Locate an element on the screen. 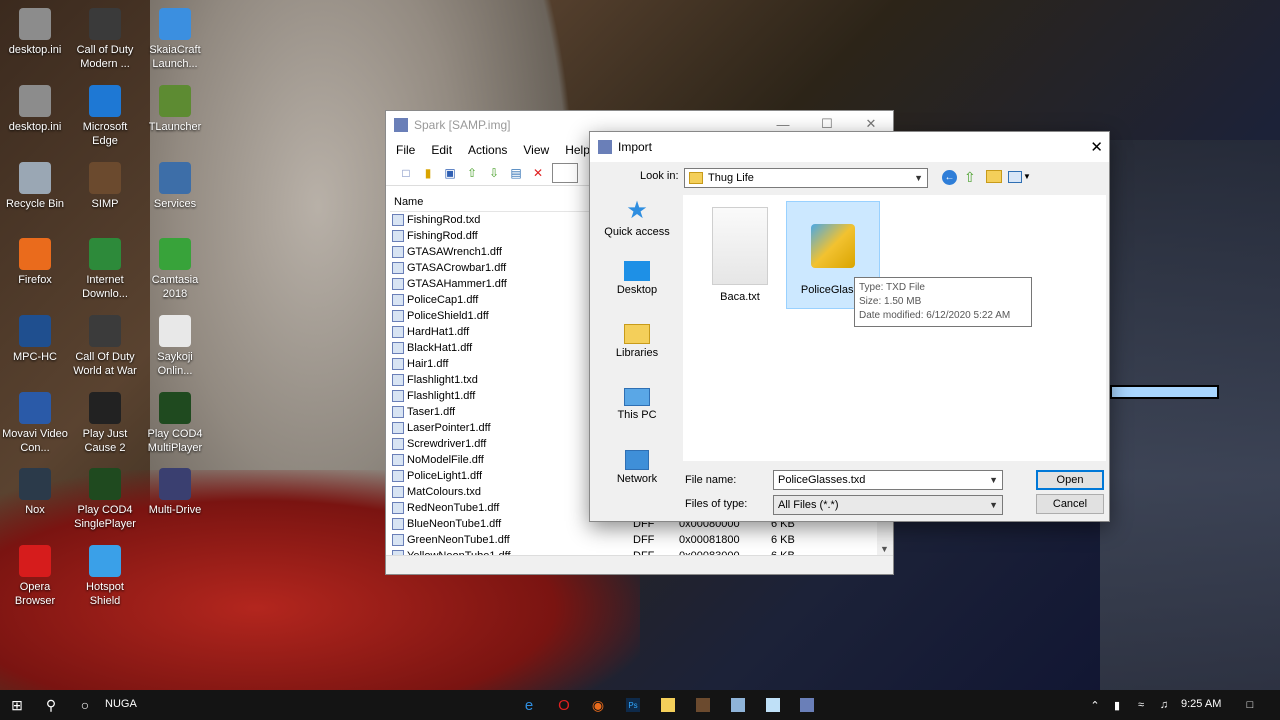 The height and width of the screenshot is (720, 1280). recycle-bin-icon is located at coordinates (35, 178).